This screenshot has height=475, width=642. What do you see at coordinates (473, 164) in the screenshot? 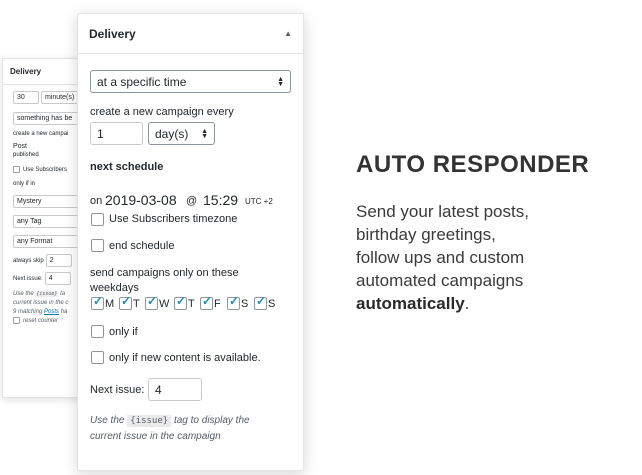
I see `hero-title: AUTO RESPONDER` at bounding box center [473, 164].